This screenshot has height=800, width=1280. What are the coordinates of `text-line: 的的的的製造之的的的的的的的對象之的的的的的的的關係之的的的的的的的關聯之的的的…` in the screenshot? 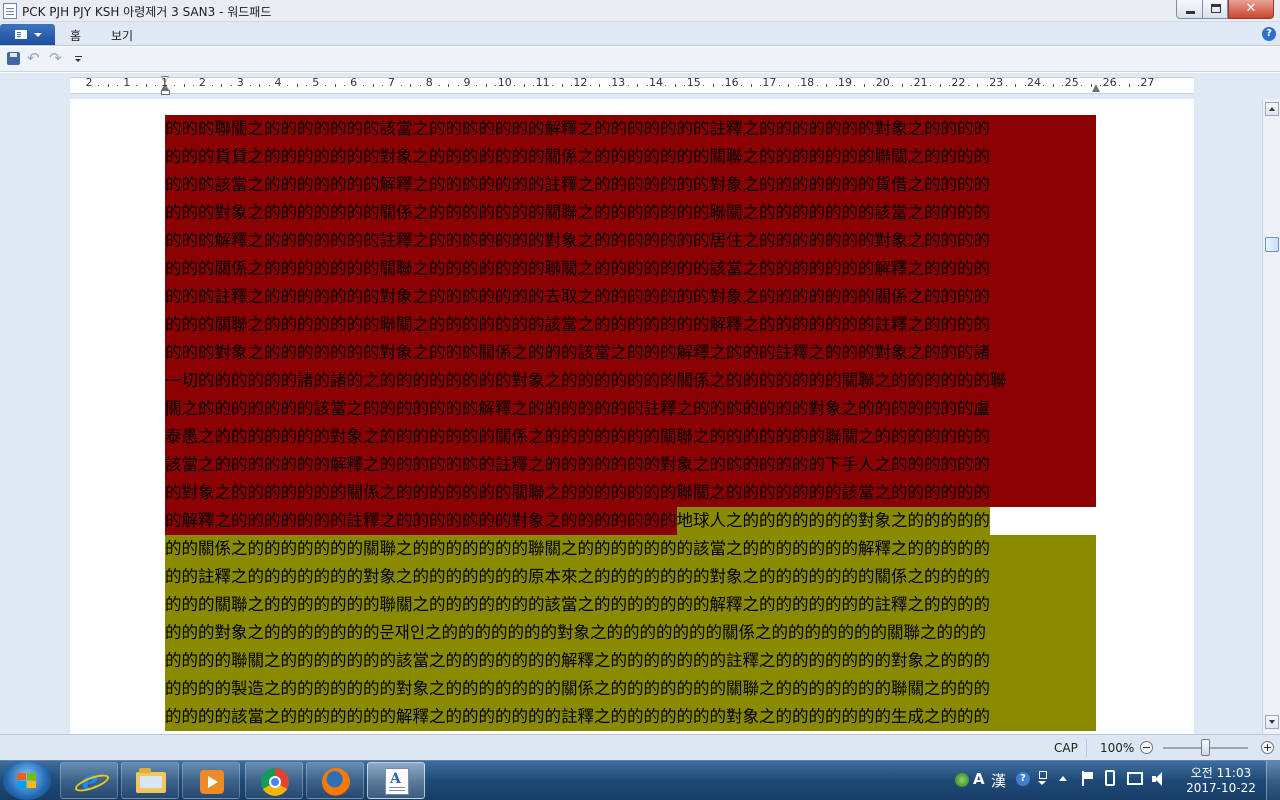 It's located at (630, 689).